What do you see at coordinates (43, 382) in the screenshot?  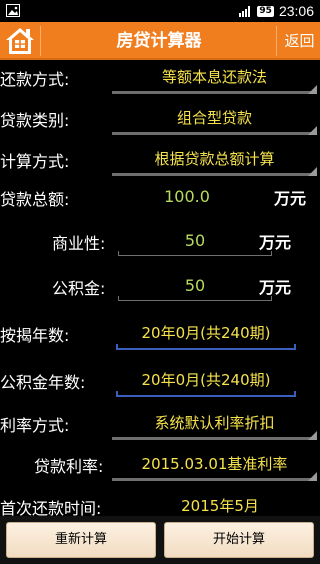 I see `provident-years-label: 公积金年数:` at bounding box center [43, 382].